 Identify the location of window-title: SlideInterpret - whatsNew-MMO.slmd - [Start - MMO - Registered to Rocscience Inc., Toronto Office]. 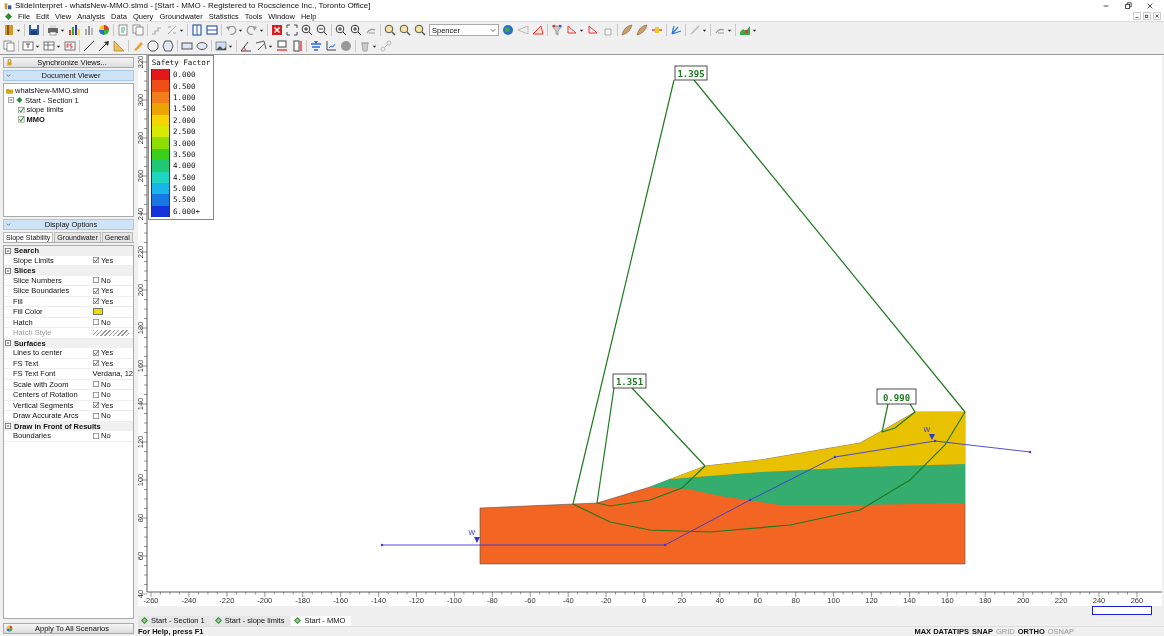
(193, 5).